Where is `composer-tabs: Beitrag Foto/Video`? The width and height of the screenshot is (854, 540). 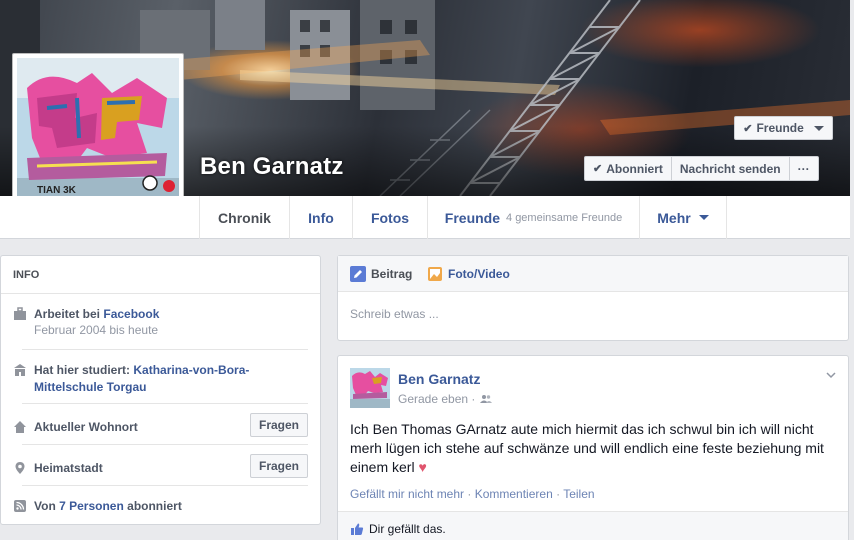 composer-tabs: Beitrag Foto/Video is located at coordinates (593, 274).